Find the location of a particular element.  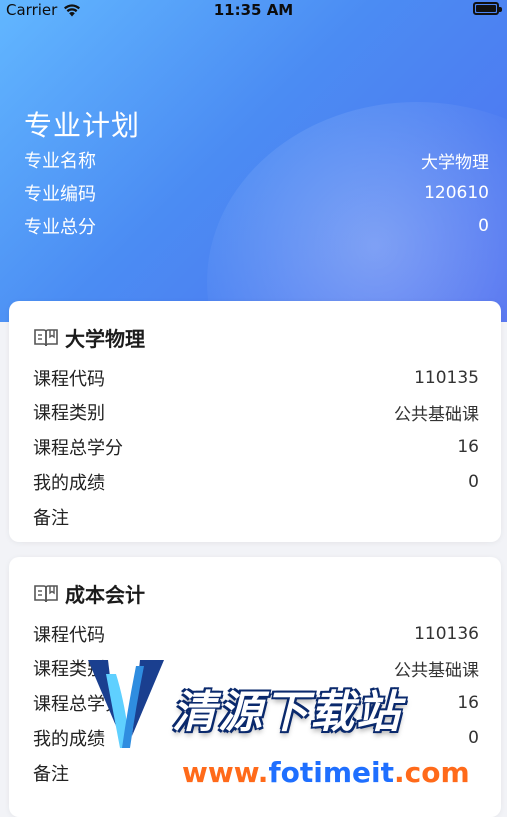

major-name-value: 大学物理 is located at coordinates (455, 162).